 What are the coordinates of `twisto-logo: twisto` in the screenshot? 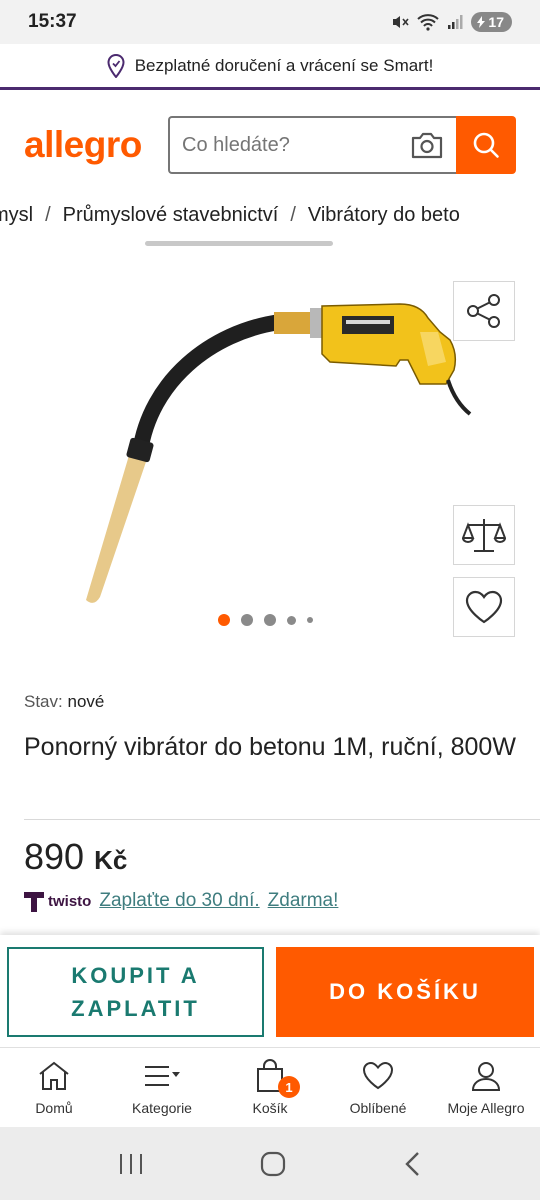 It's located at (57, 901).